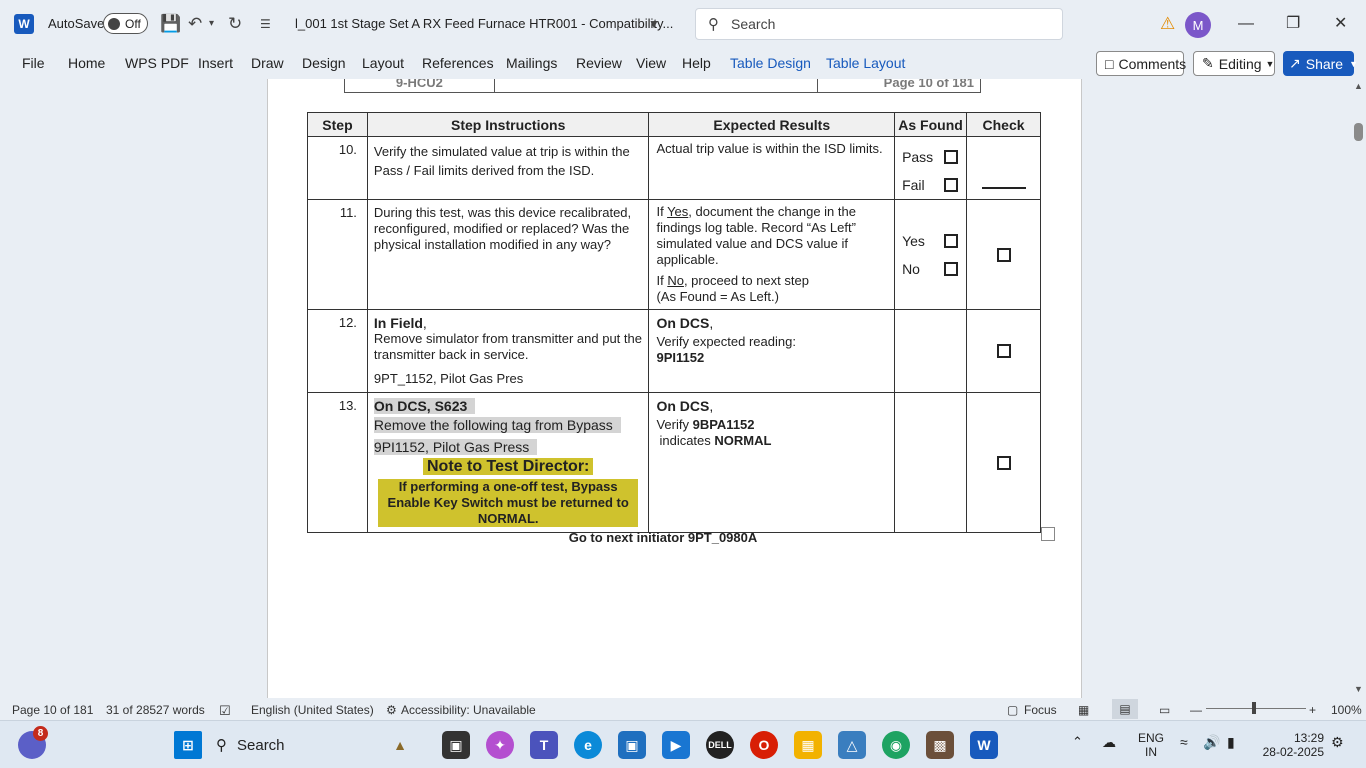 The height and width of the screenshot is (768, 1366). I want to click on notification-icon: ⚙, so click(1337, 742).